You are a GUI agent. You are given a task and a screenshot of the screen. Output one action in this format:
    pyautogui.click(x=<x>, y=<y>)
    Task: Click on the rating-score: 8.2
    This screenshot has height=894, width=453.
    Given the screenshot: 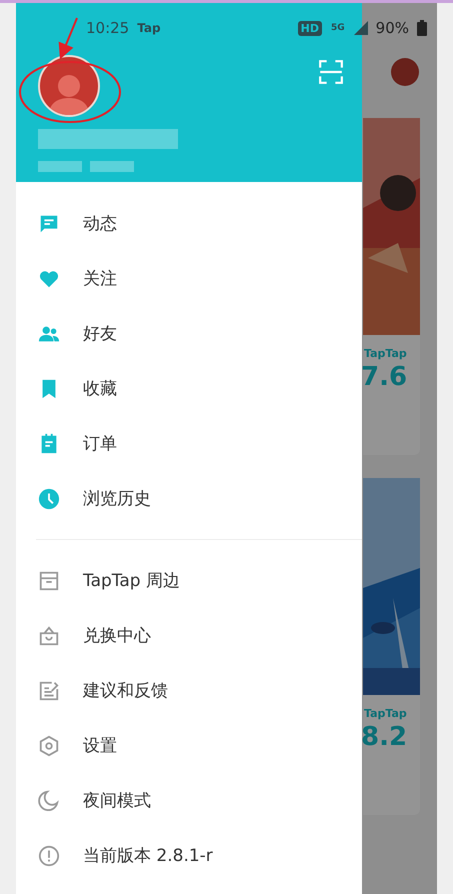 What is the action you would take?
    pyautogui.click(x=384, y=737)
    